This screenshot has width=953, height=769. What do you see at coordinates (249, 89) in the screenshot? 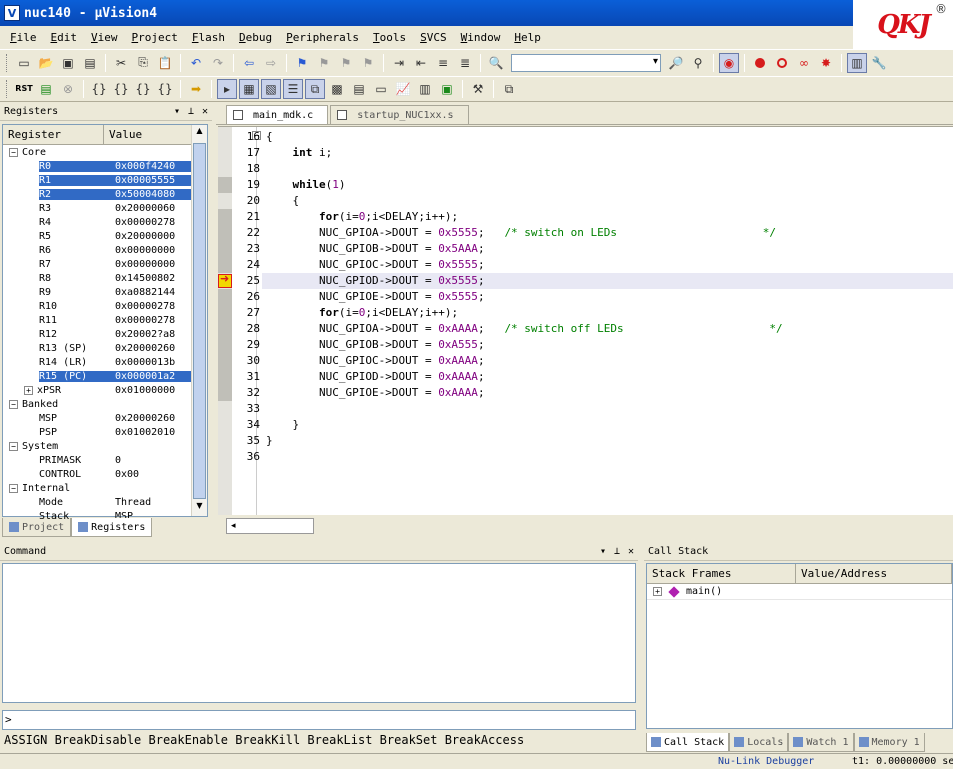
I see `disassembly-window-icon: ▦` at bounding box center [249, 89].